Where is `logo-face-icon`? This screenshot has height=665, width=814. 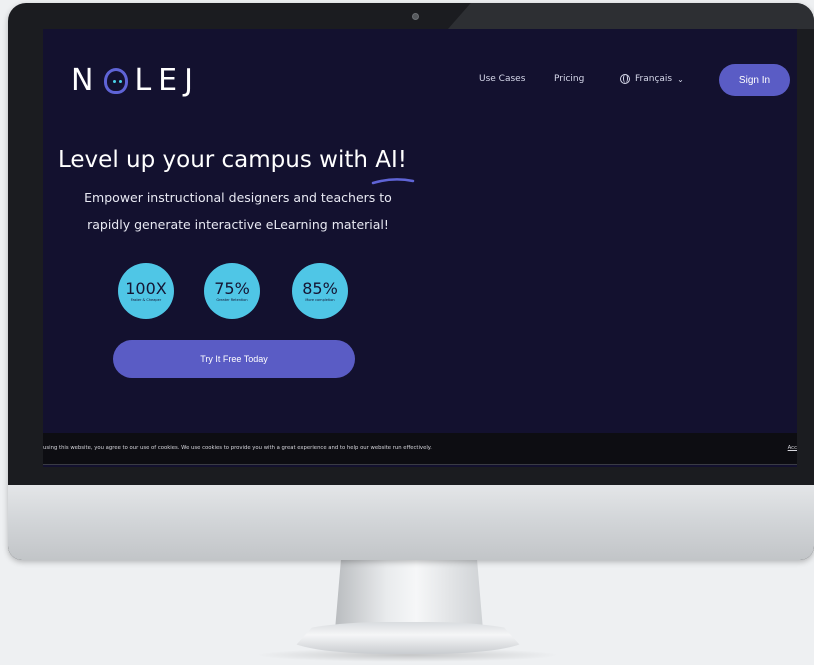
logo-face-icon is located at coordinates (116, 80).